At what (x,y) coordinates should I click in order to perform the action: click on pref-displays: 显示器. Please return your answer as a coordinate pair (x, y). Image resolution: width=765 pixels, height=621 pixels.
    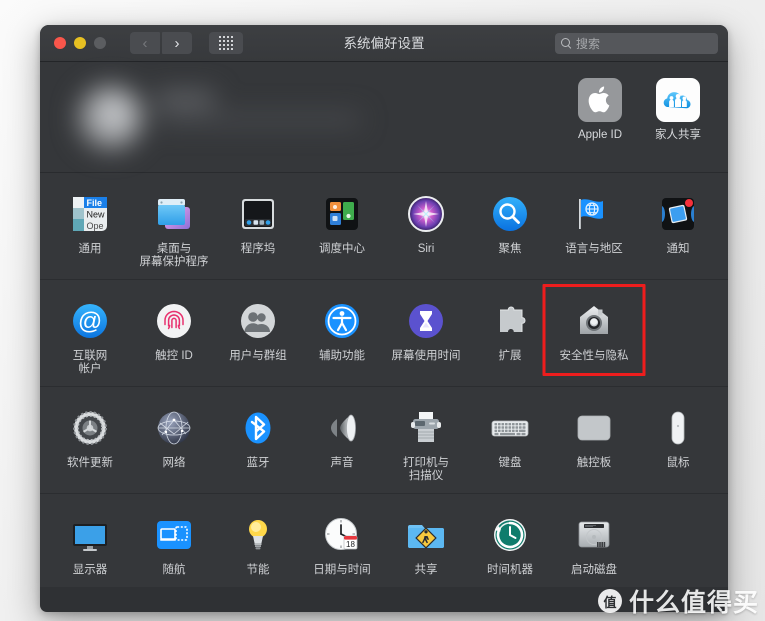
    Looking at the image, I should click on (90, 543).